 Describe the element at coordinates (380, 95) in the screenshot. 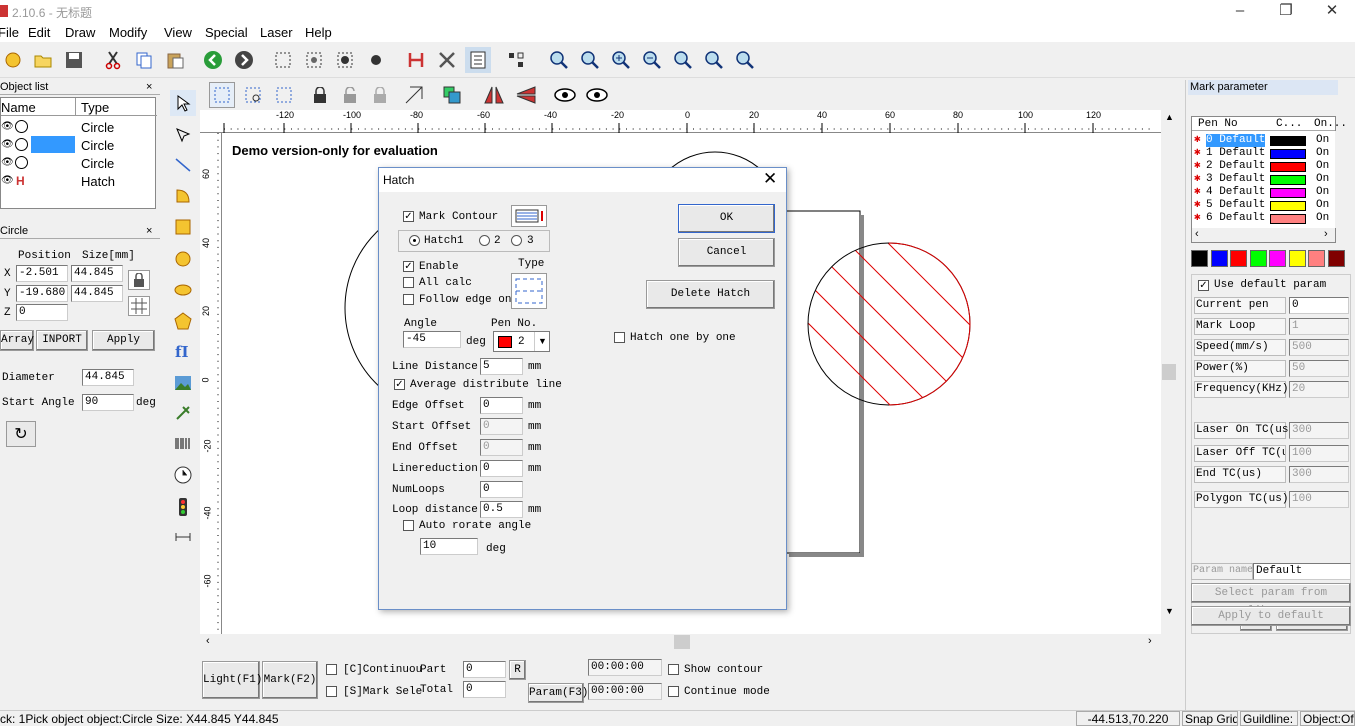

I see `unlock-all-icon` at that location.